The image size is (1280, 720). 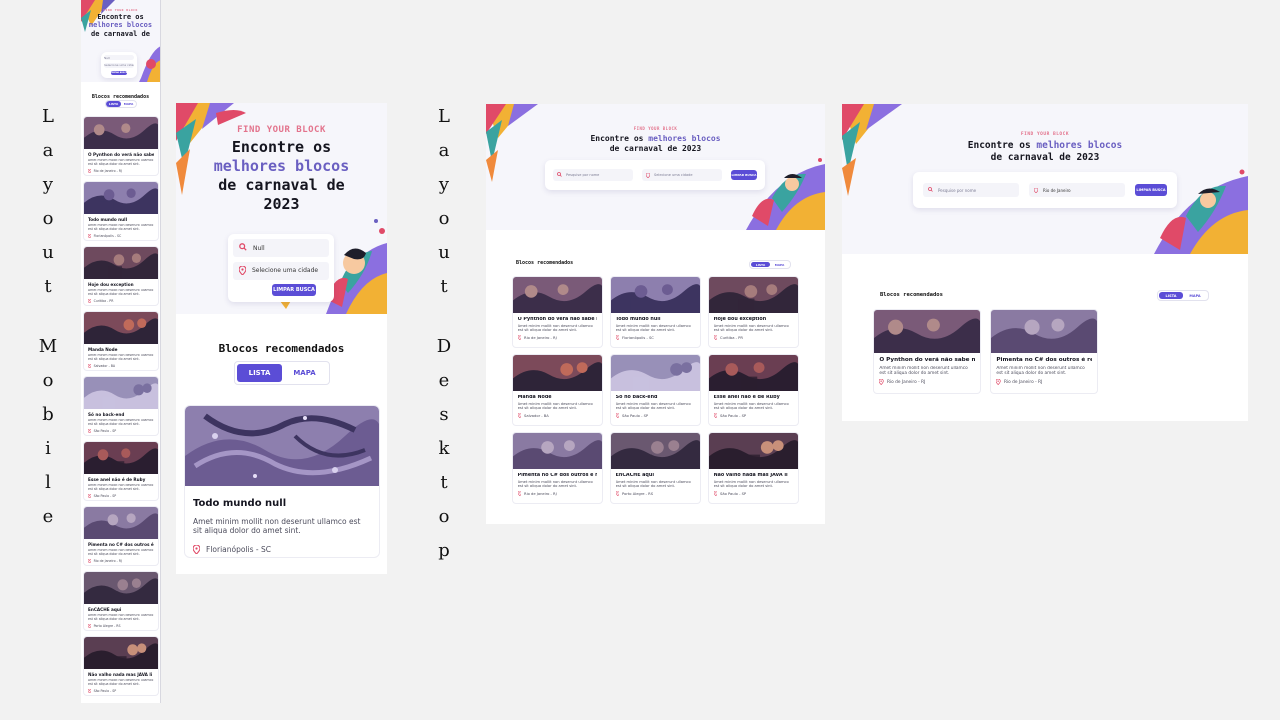 What do you see at coordinates (103, 350) in the screenshot?
I see `block-name: Manda Node` at bounding box center [103, 350].